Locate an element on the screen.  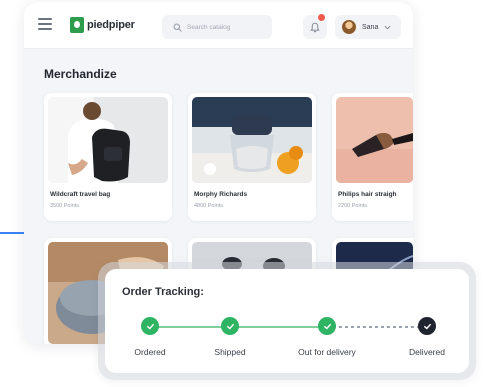
step-label: Shipped is located at coordinates (230, 352).